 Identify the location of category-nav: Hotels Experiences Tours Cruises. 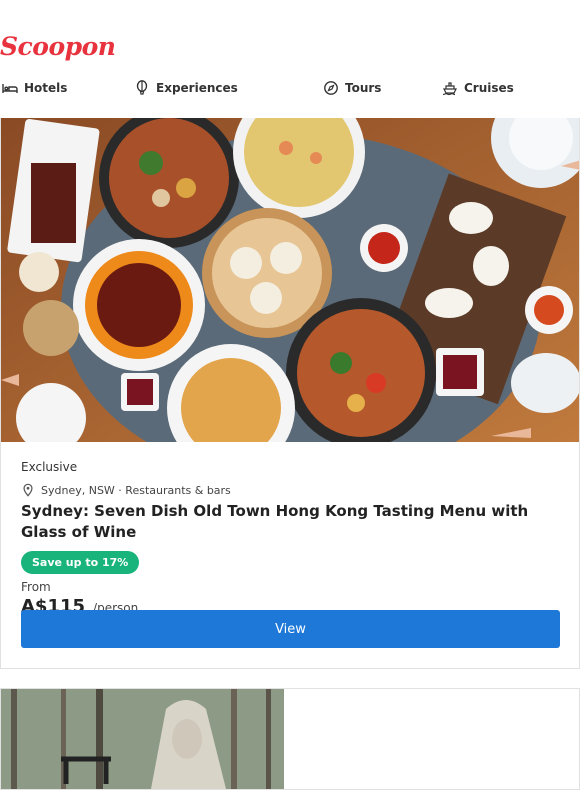
(290, 90).